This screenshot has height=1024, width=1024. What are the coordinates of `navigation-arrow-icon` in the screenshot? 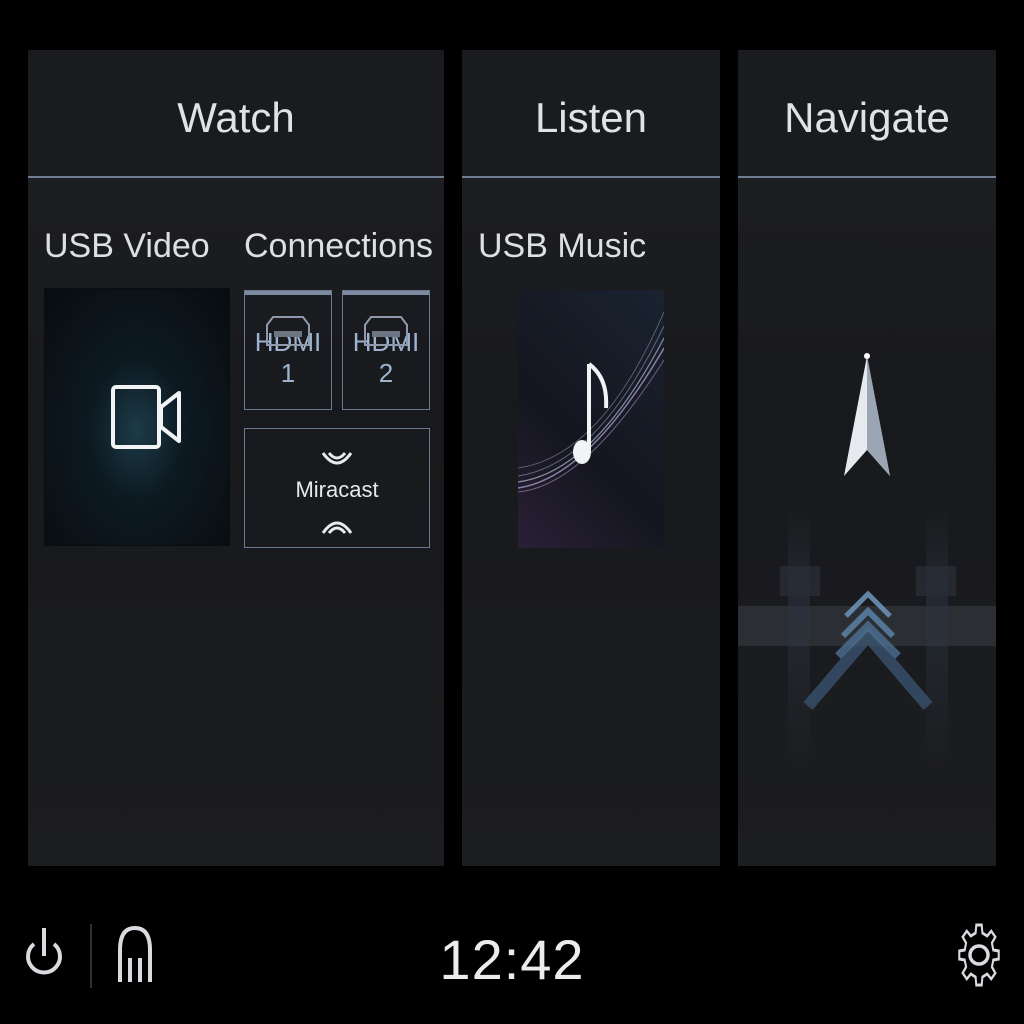 It's located at (867, 416).